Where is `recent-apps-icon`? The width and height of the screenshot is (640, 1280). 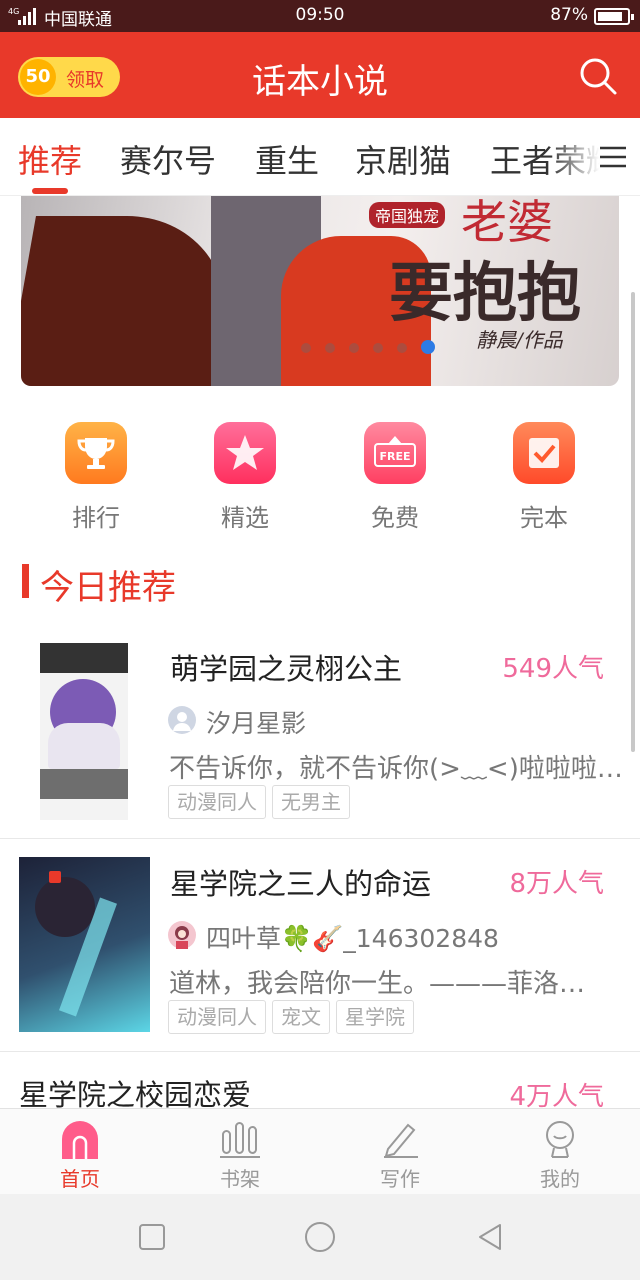 recent-apps-icon is located at coordinates (152, 1237).